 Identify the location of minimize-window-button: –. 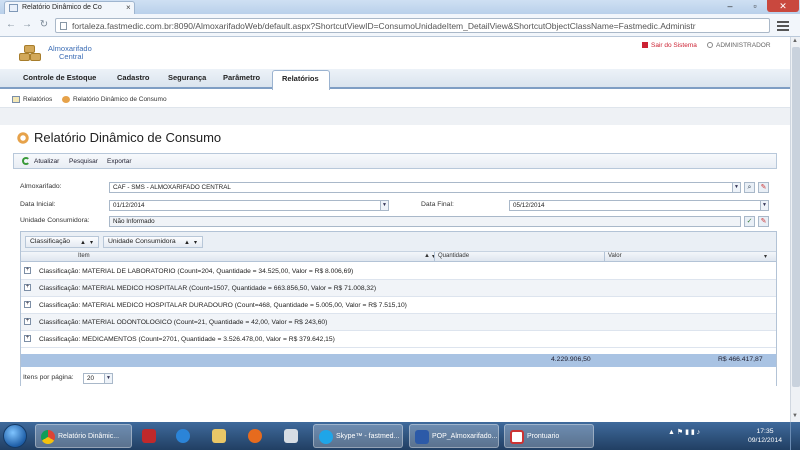
(730, 6).